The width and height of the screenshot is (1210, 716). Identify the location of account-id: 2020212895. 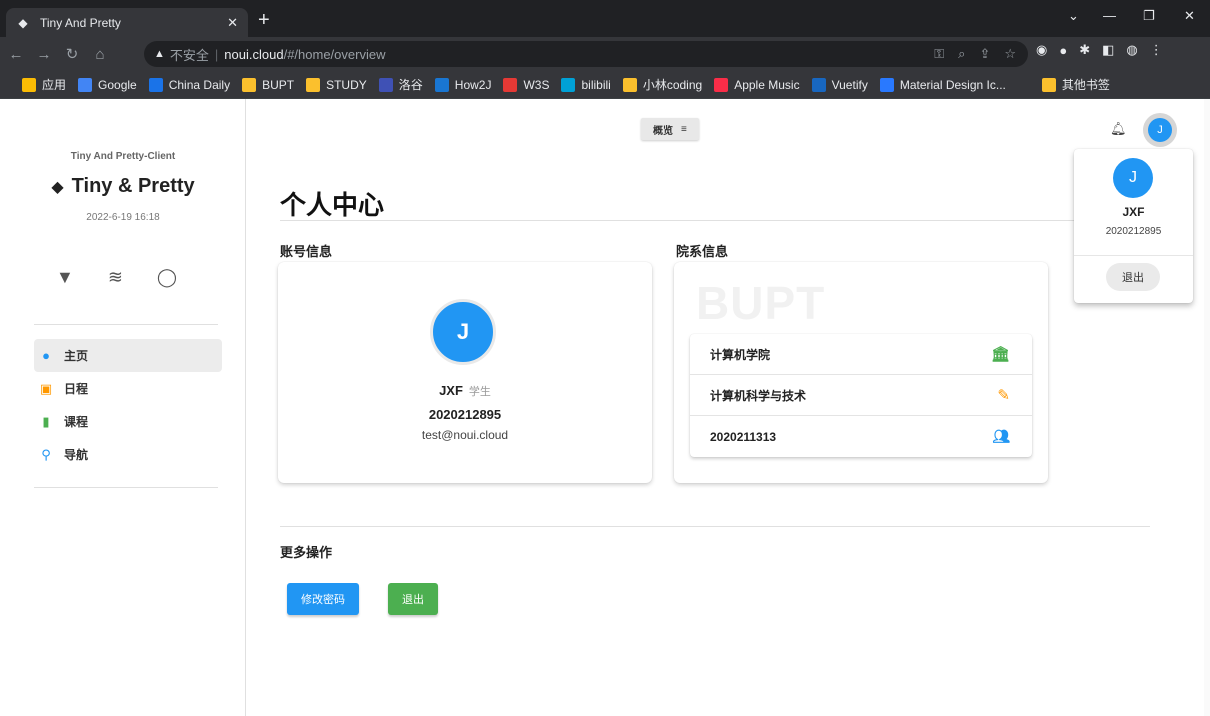
(465, 414).